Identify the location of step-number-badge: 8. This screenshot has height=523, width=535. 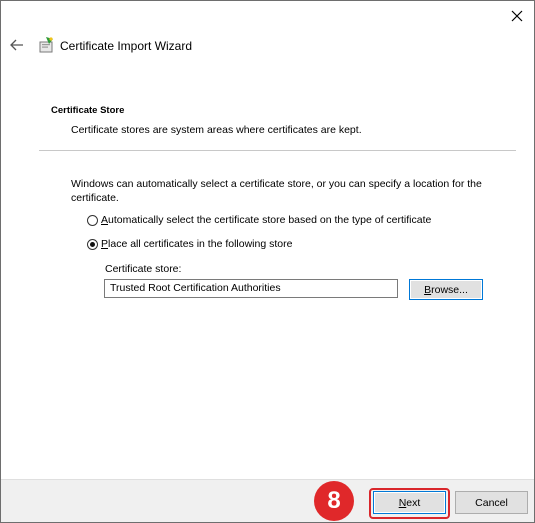
(334, 501).